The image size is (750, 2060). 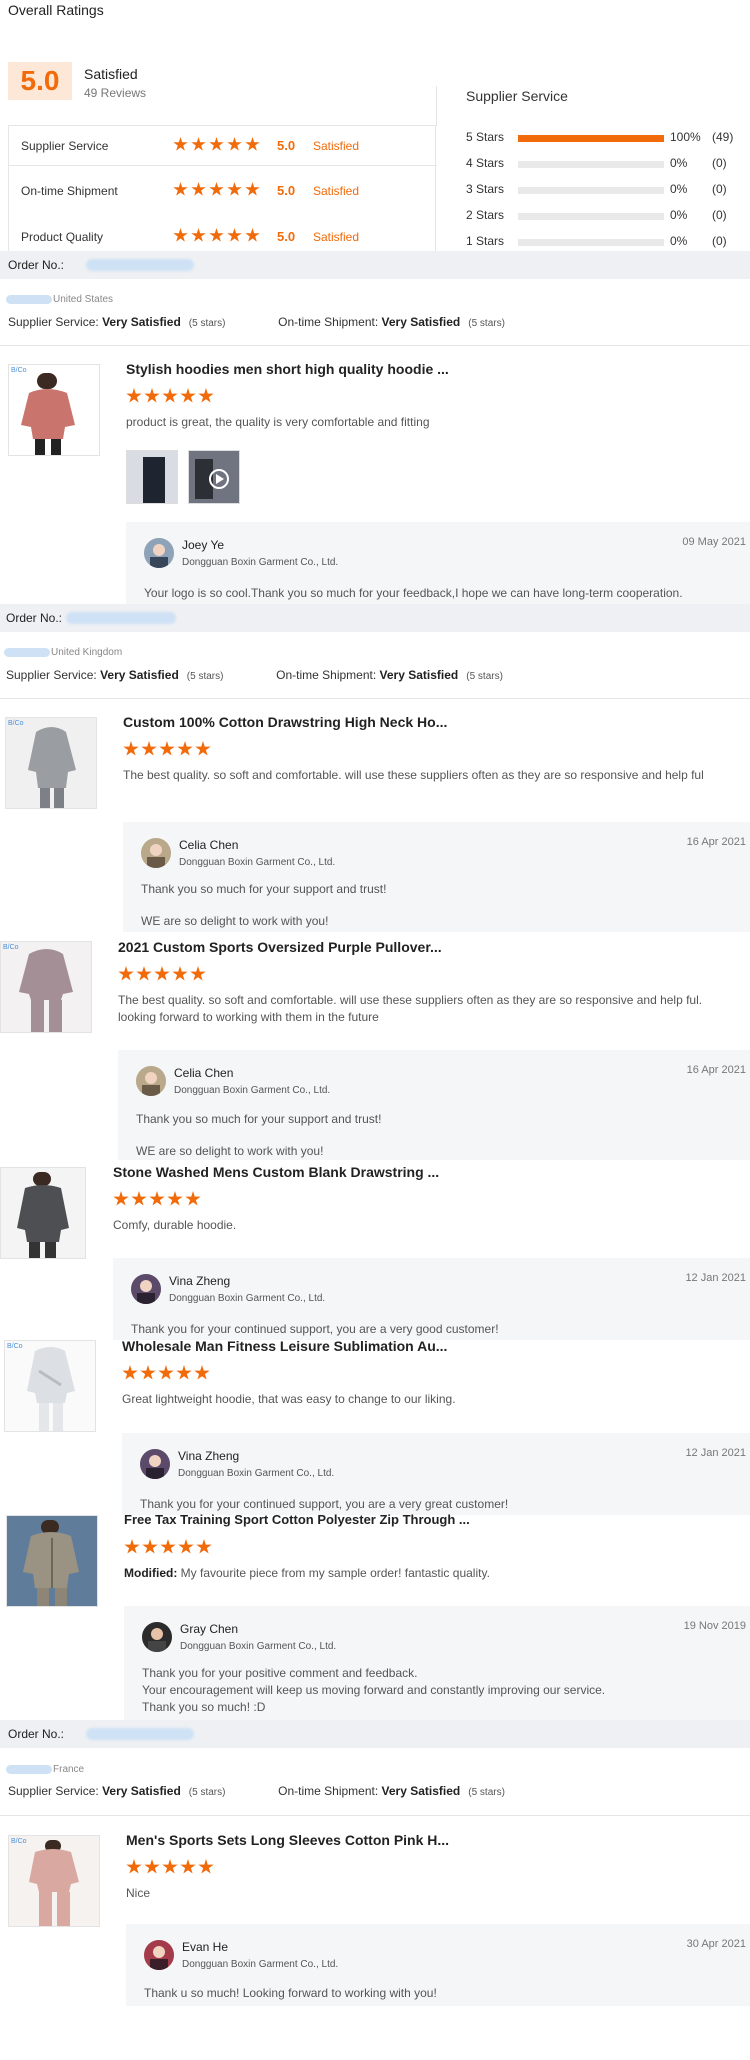 What do you see at coordinates (716, 1944) in the screenshot?
I see `reply-date: 30 Apr 2021` at bounding box center [716, 1944].